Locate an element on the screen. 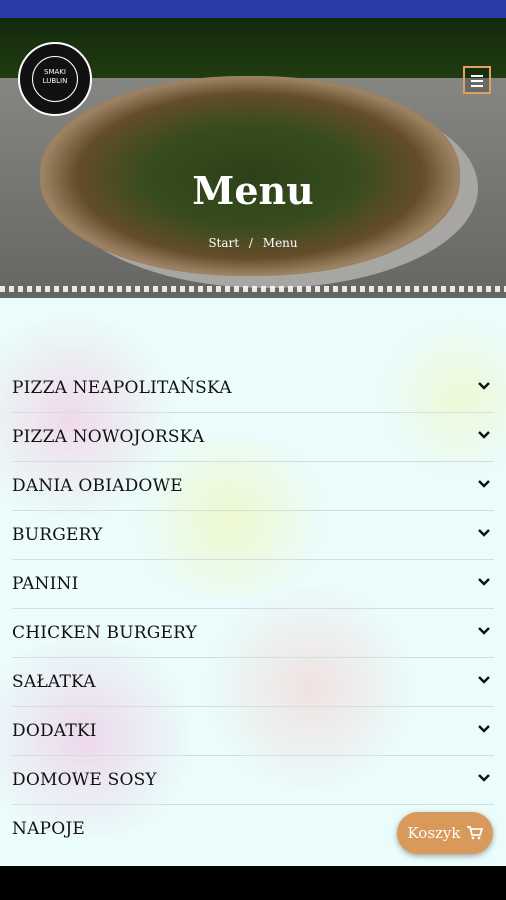  category-item: DOMOWE SOSY is located at coordinates (253, 780).